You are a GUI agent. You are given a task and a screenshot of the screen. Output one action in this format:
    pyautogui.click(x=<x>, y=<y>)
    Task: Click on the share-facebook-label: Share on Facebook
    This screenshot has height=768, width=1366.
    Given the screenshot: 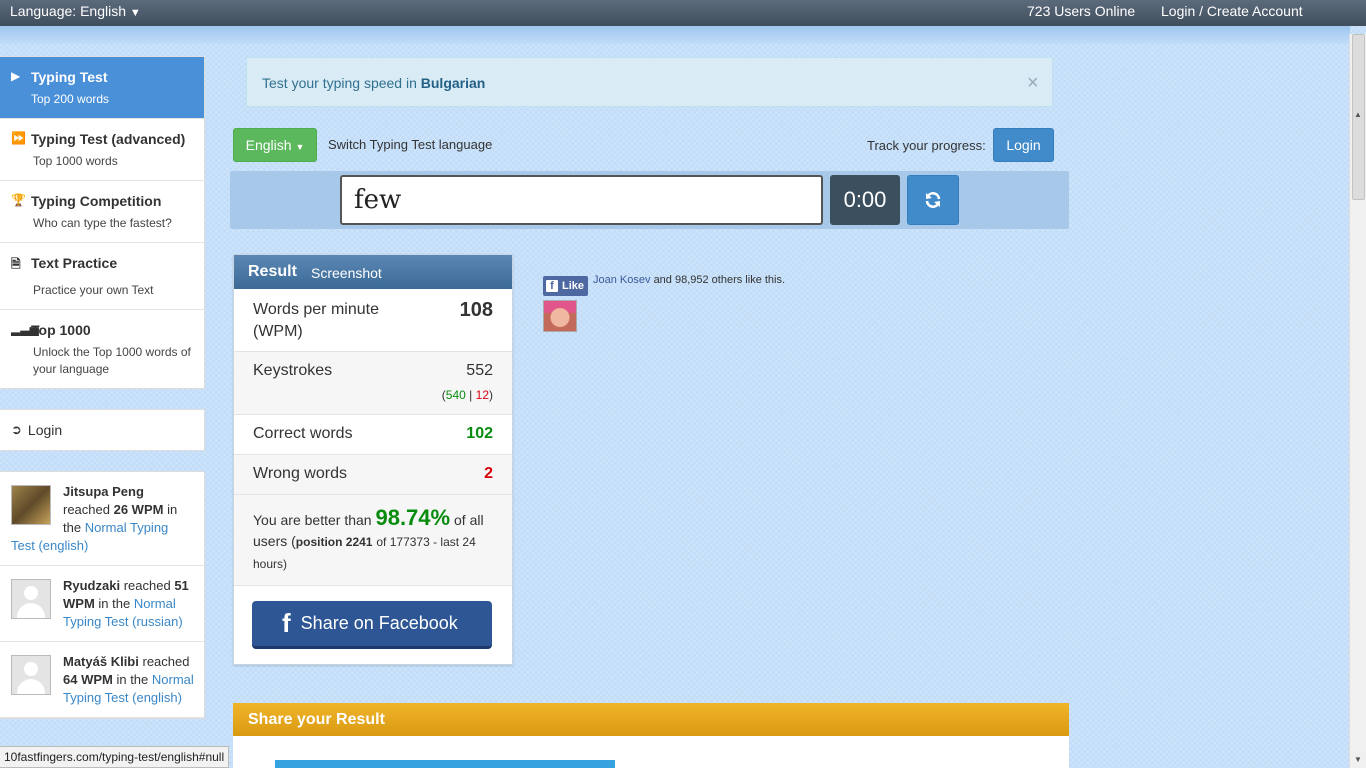 What is the action you would take?
    pyautogui.click(x=379, y=623)
    